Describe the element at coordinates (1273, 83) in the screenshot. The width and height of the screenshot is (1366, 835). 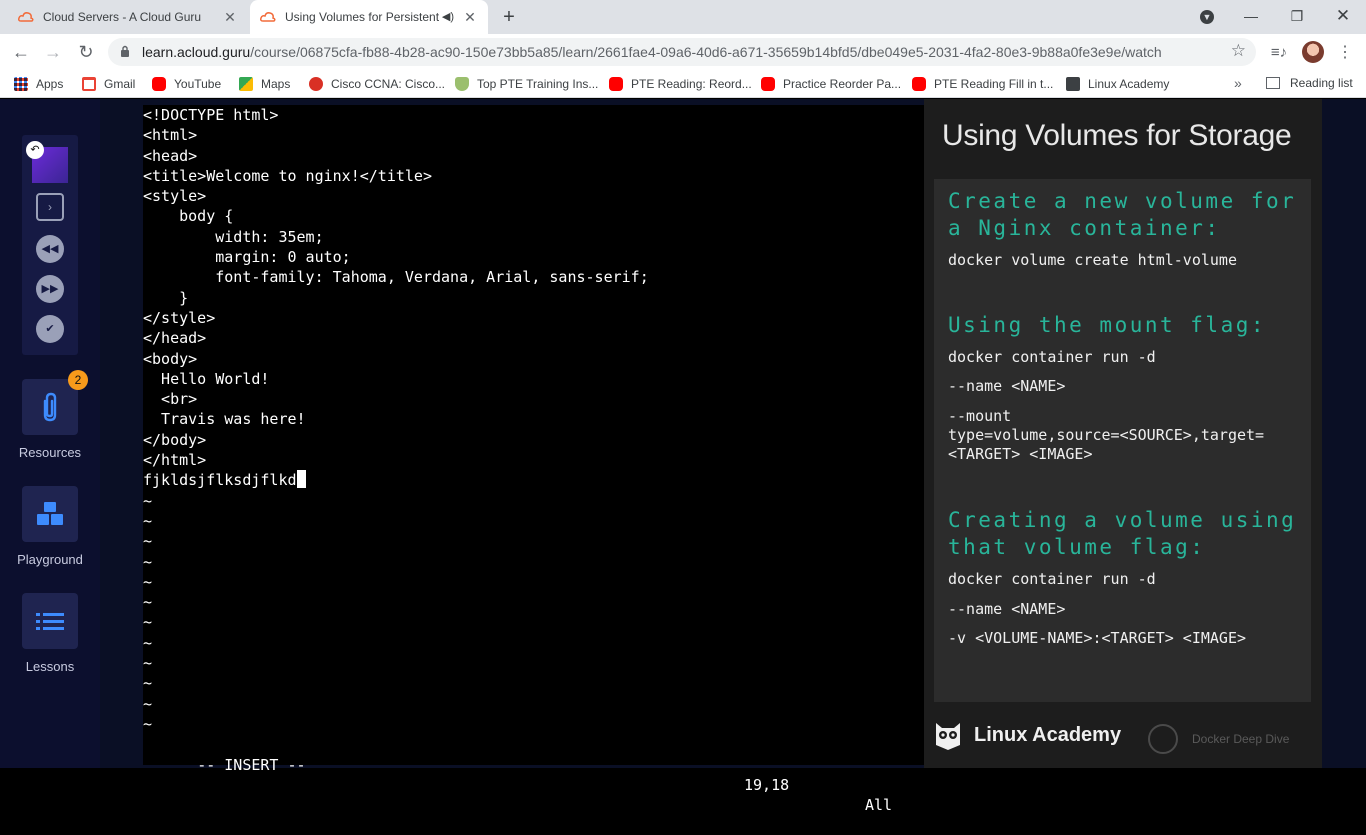
I see `reading-list-icon` at that location.